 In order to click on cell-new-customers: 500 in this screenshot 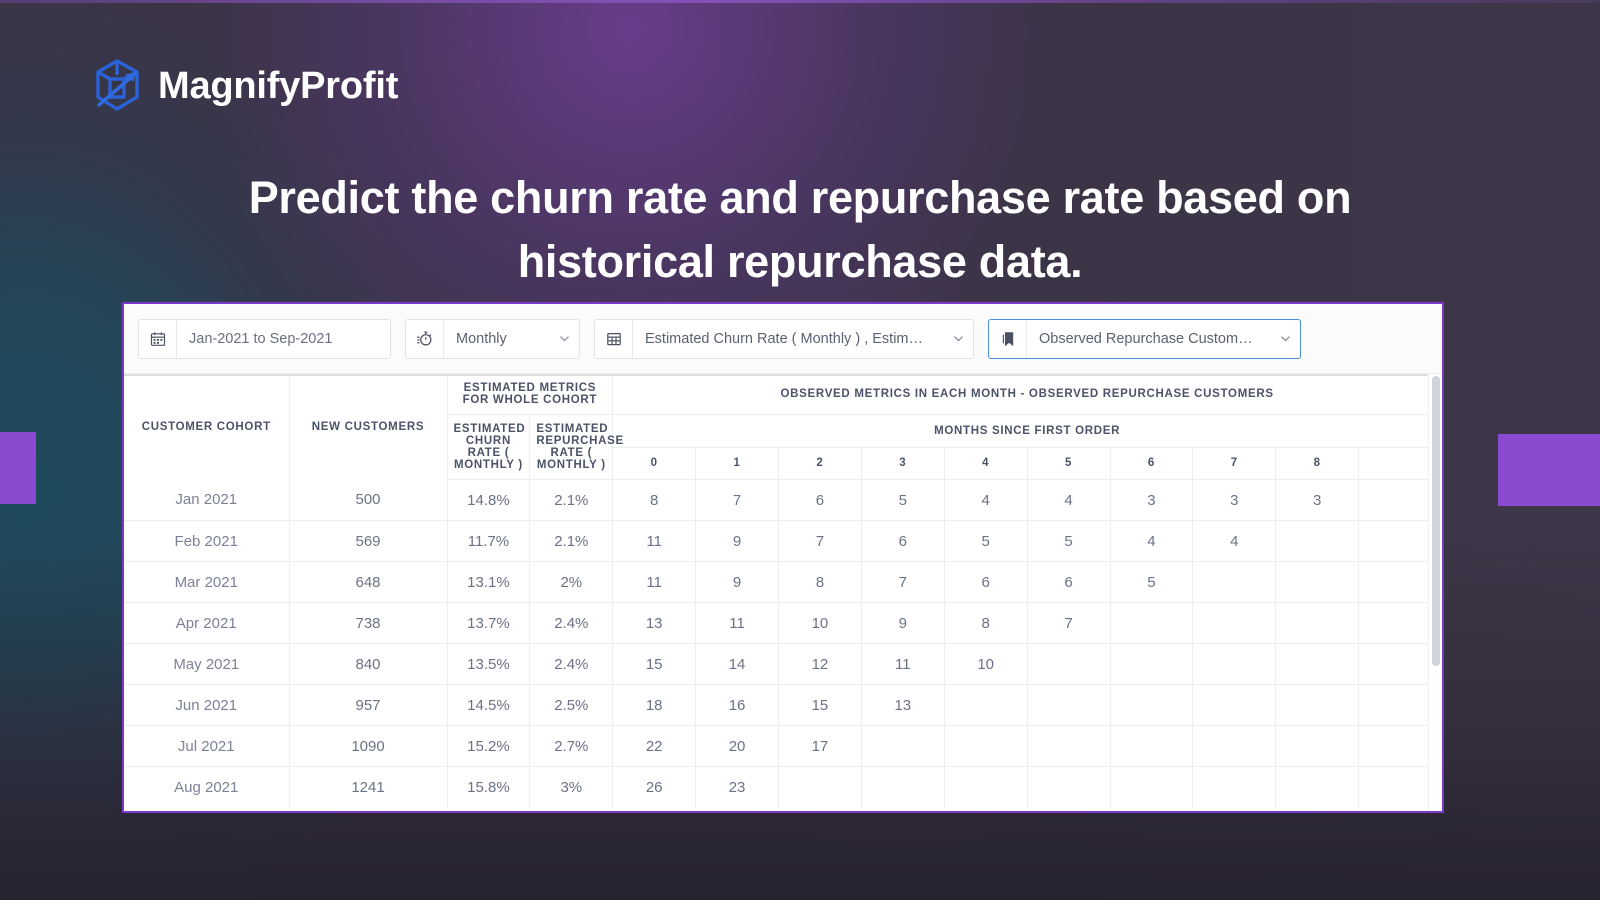, I will do `click(368, 500)`.